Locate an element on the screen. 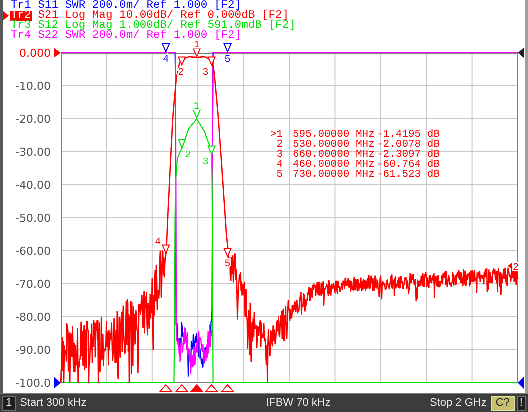 This screenshot has height=412, width=528. start-frequency: Start 300 kHz is located at coordinates (54, 403).